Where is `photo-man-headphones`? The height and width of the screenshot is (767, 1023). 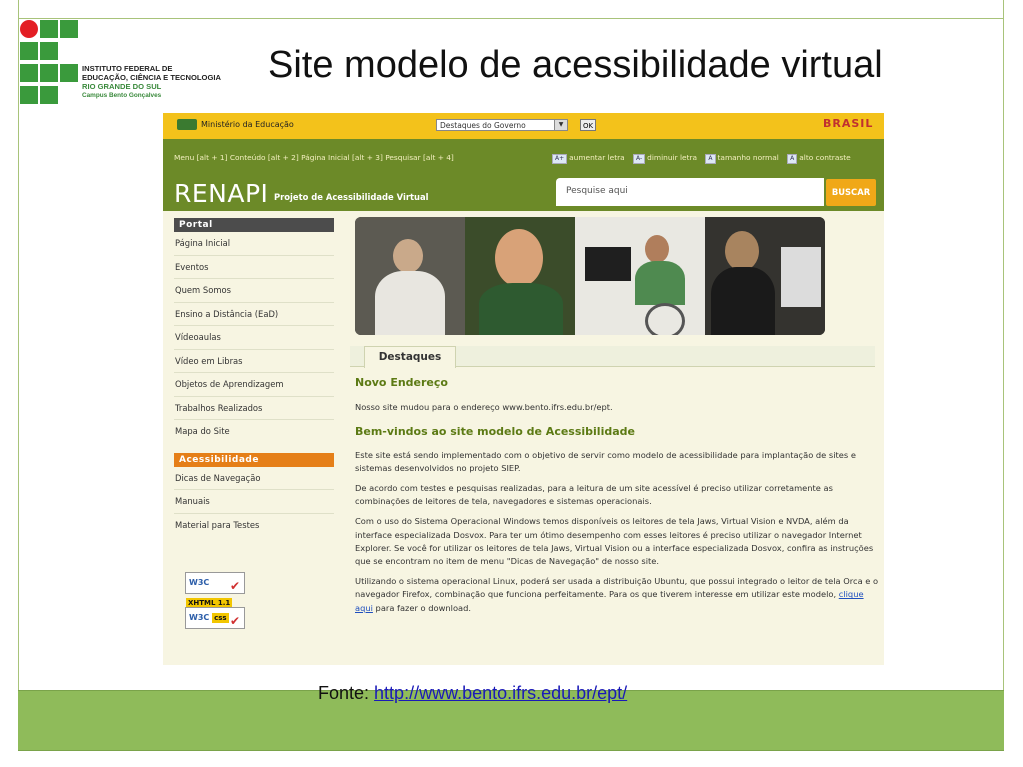 photo-man-headphones is located at coordinates (520, 276).